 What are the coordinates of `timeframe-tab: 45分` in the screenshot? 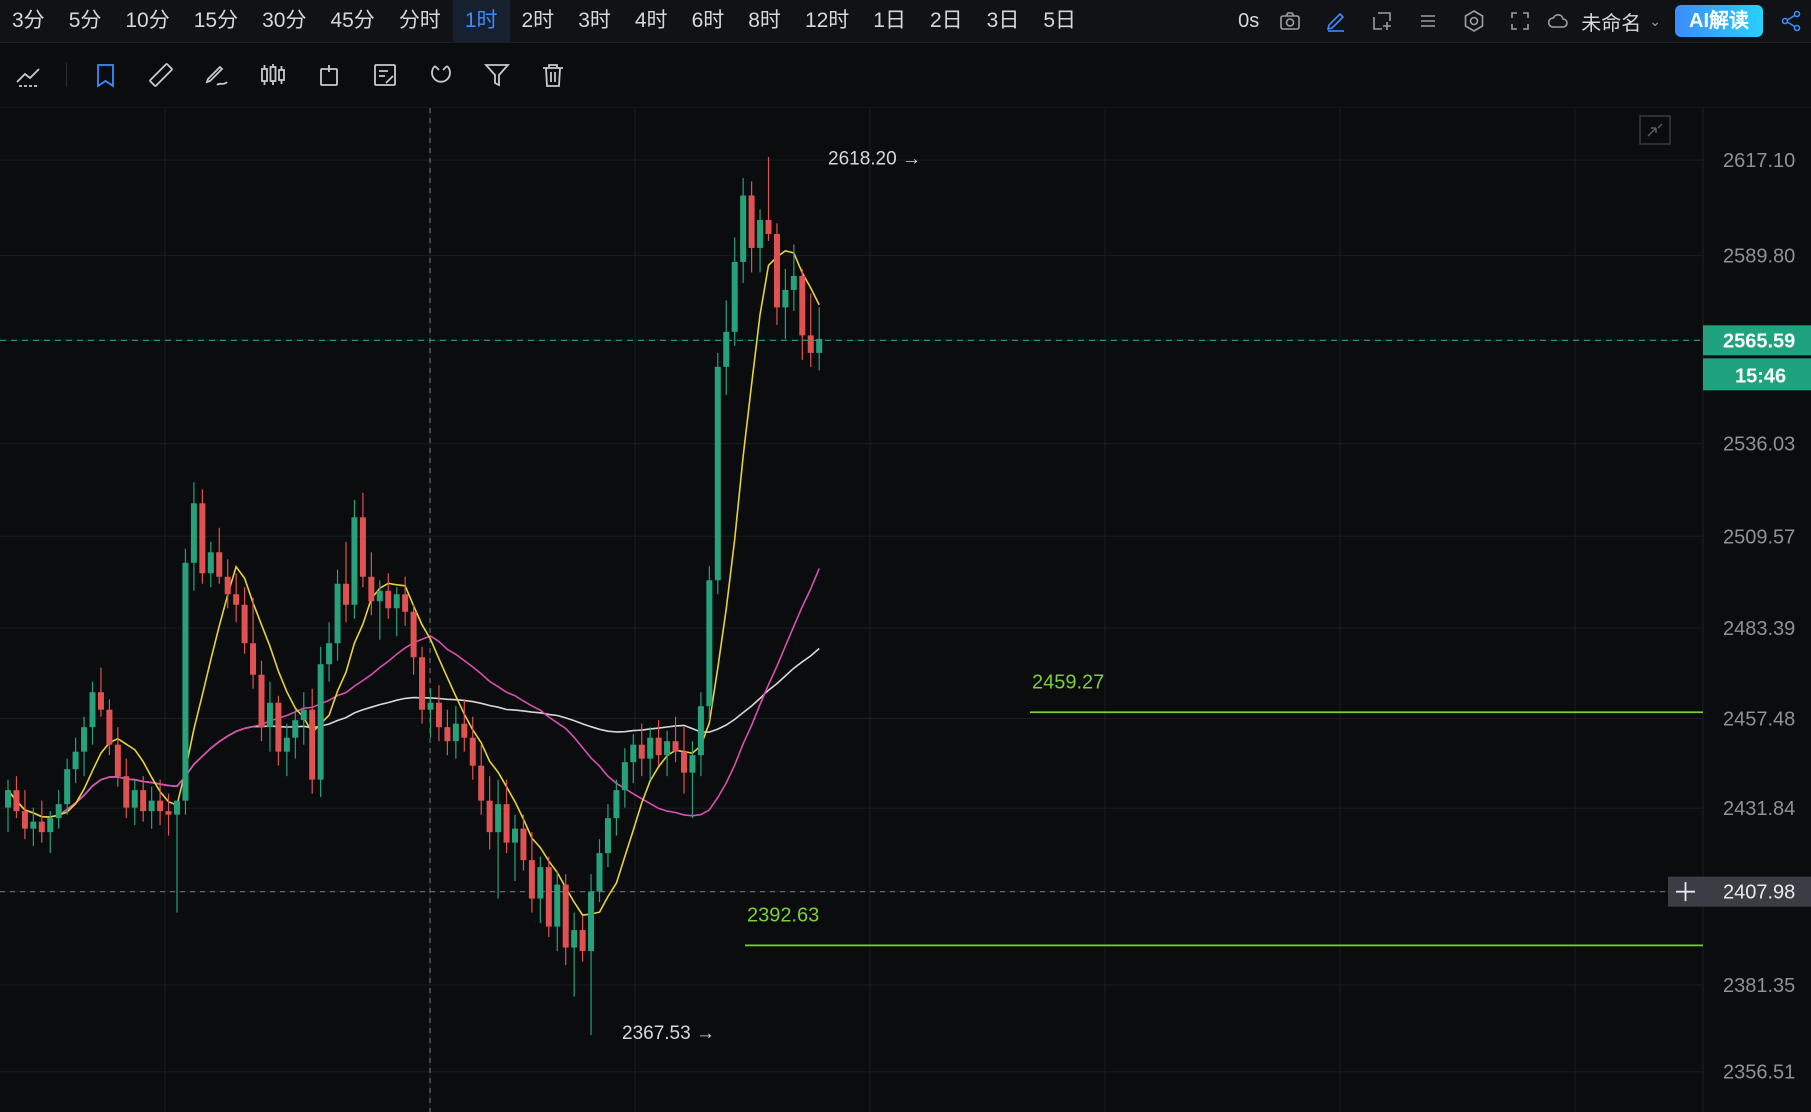 It's located at (352, 21).